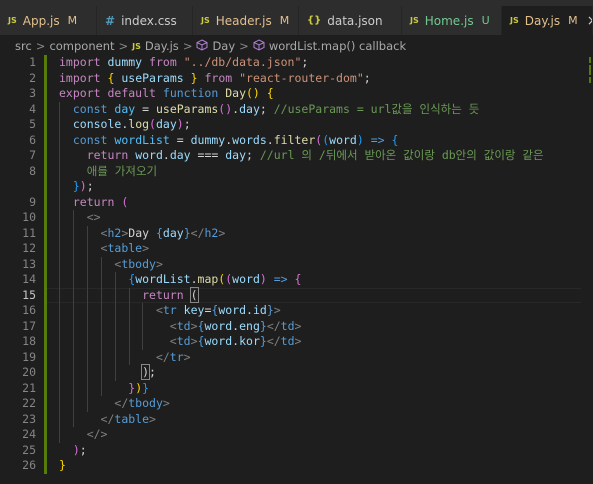 The image size is (593, 484). Describe the element at coordinates (159, 310) in the screenshot. I see `code-token: <` at that location.